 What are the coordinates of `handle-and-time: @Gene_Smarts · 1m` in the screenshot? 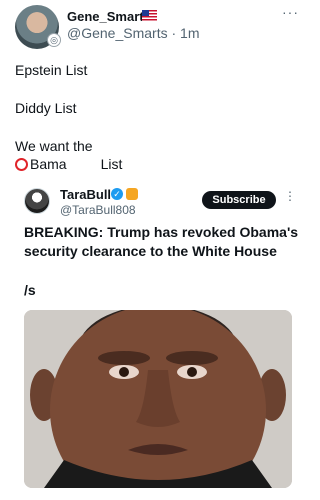 It's located at (133, 33).